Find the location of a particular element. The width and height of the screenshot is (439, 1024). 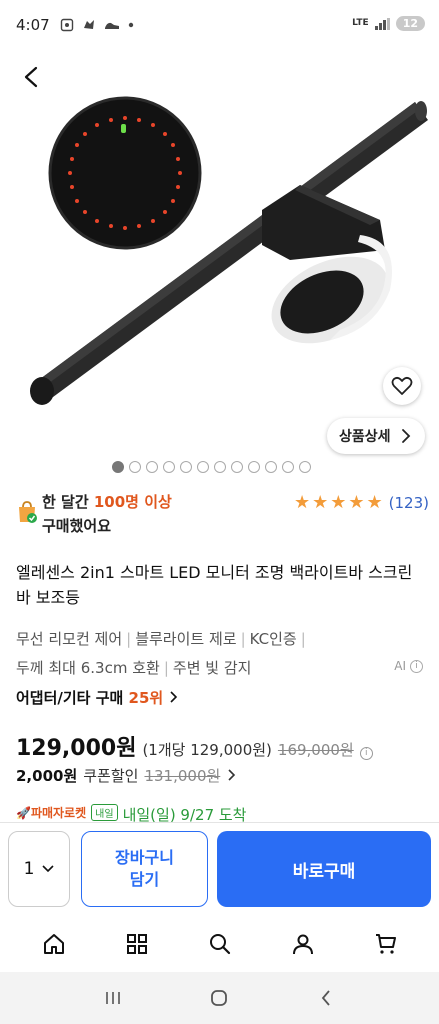

network-label: LTE is located at coordinates (360, 23).